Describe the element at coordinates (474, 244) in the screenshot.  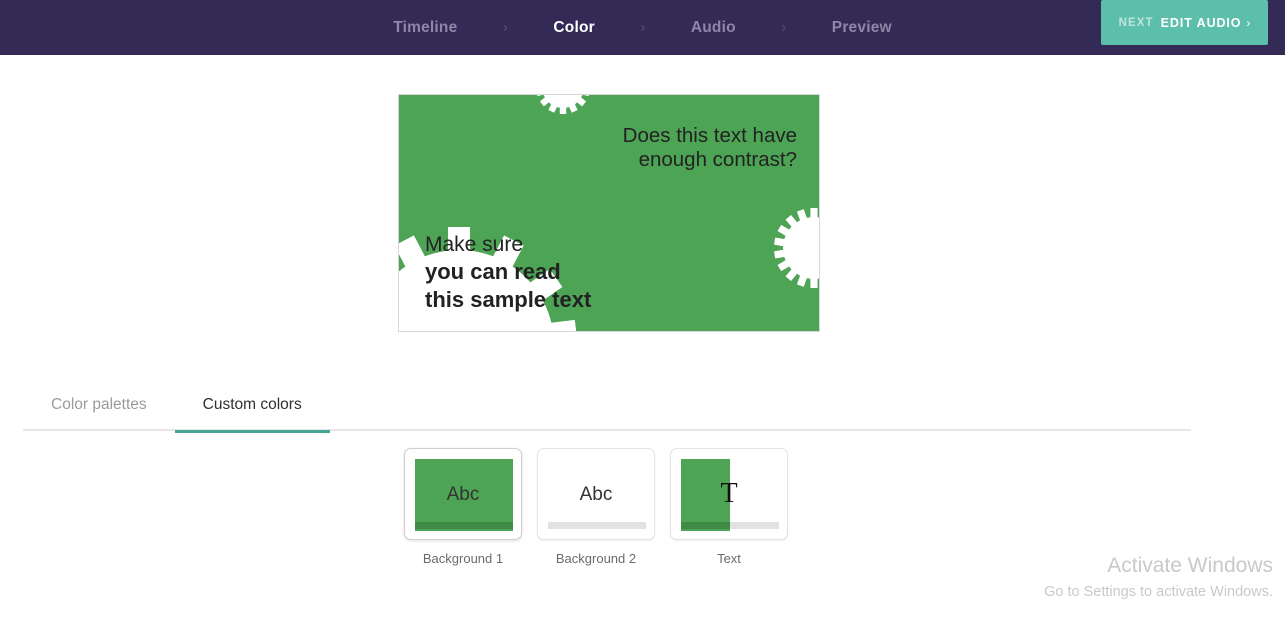
I see `preview-body-line1: Make sure` at that location.